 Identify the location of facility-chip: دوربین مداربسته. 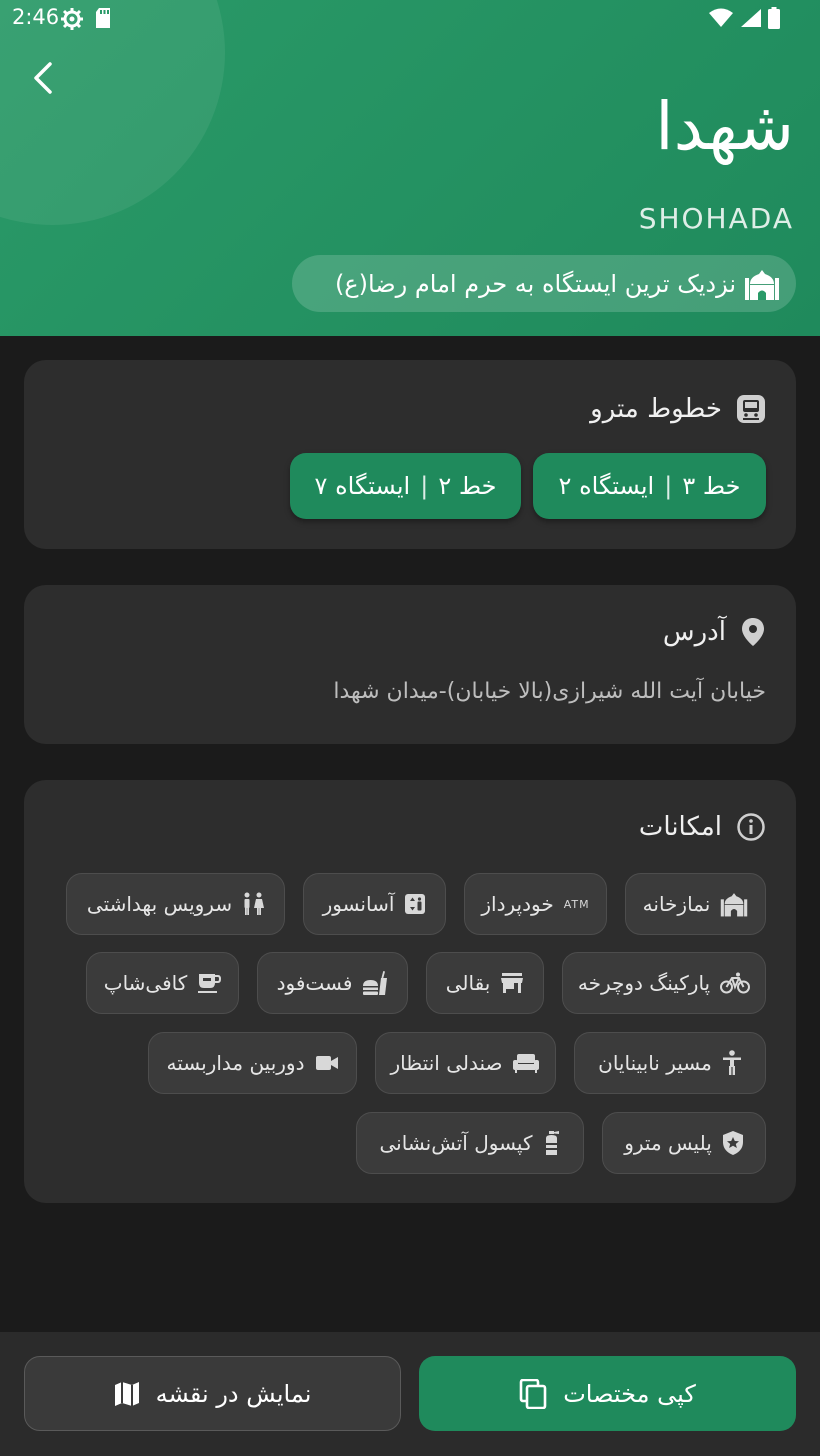
(252, 1063).